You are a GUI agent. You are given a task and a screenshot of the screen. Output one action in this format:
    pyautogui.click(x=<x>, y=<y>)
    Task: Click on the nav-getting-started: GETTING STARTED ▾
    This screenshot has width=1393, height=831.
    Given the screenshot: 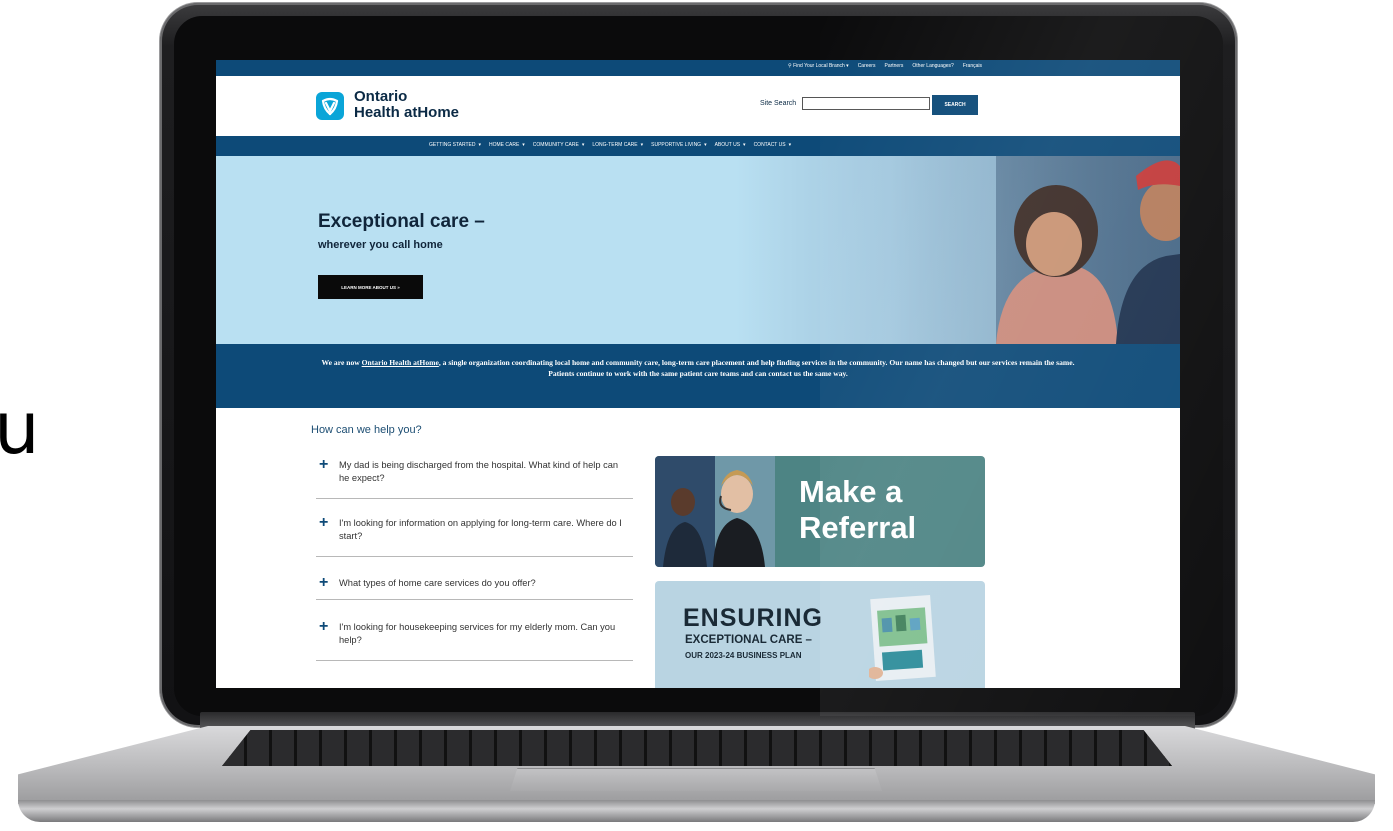 What is the action you would take?
    pyautogui.click(x=455, y=145)
    